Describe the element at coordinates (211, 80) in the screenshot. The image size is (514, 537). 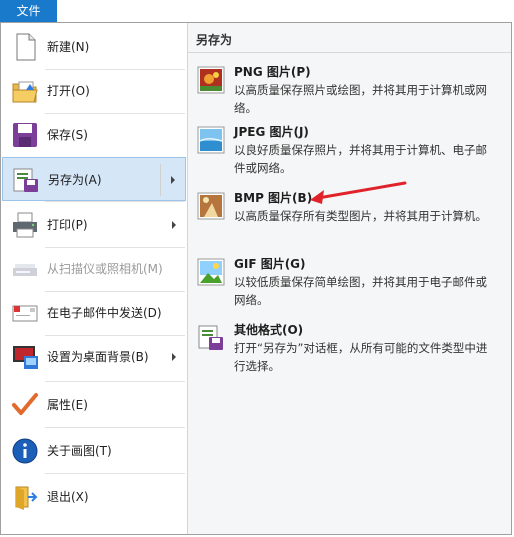
I see `png-image-icon` at that location.